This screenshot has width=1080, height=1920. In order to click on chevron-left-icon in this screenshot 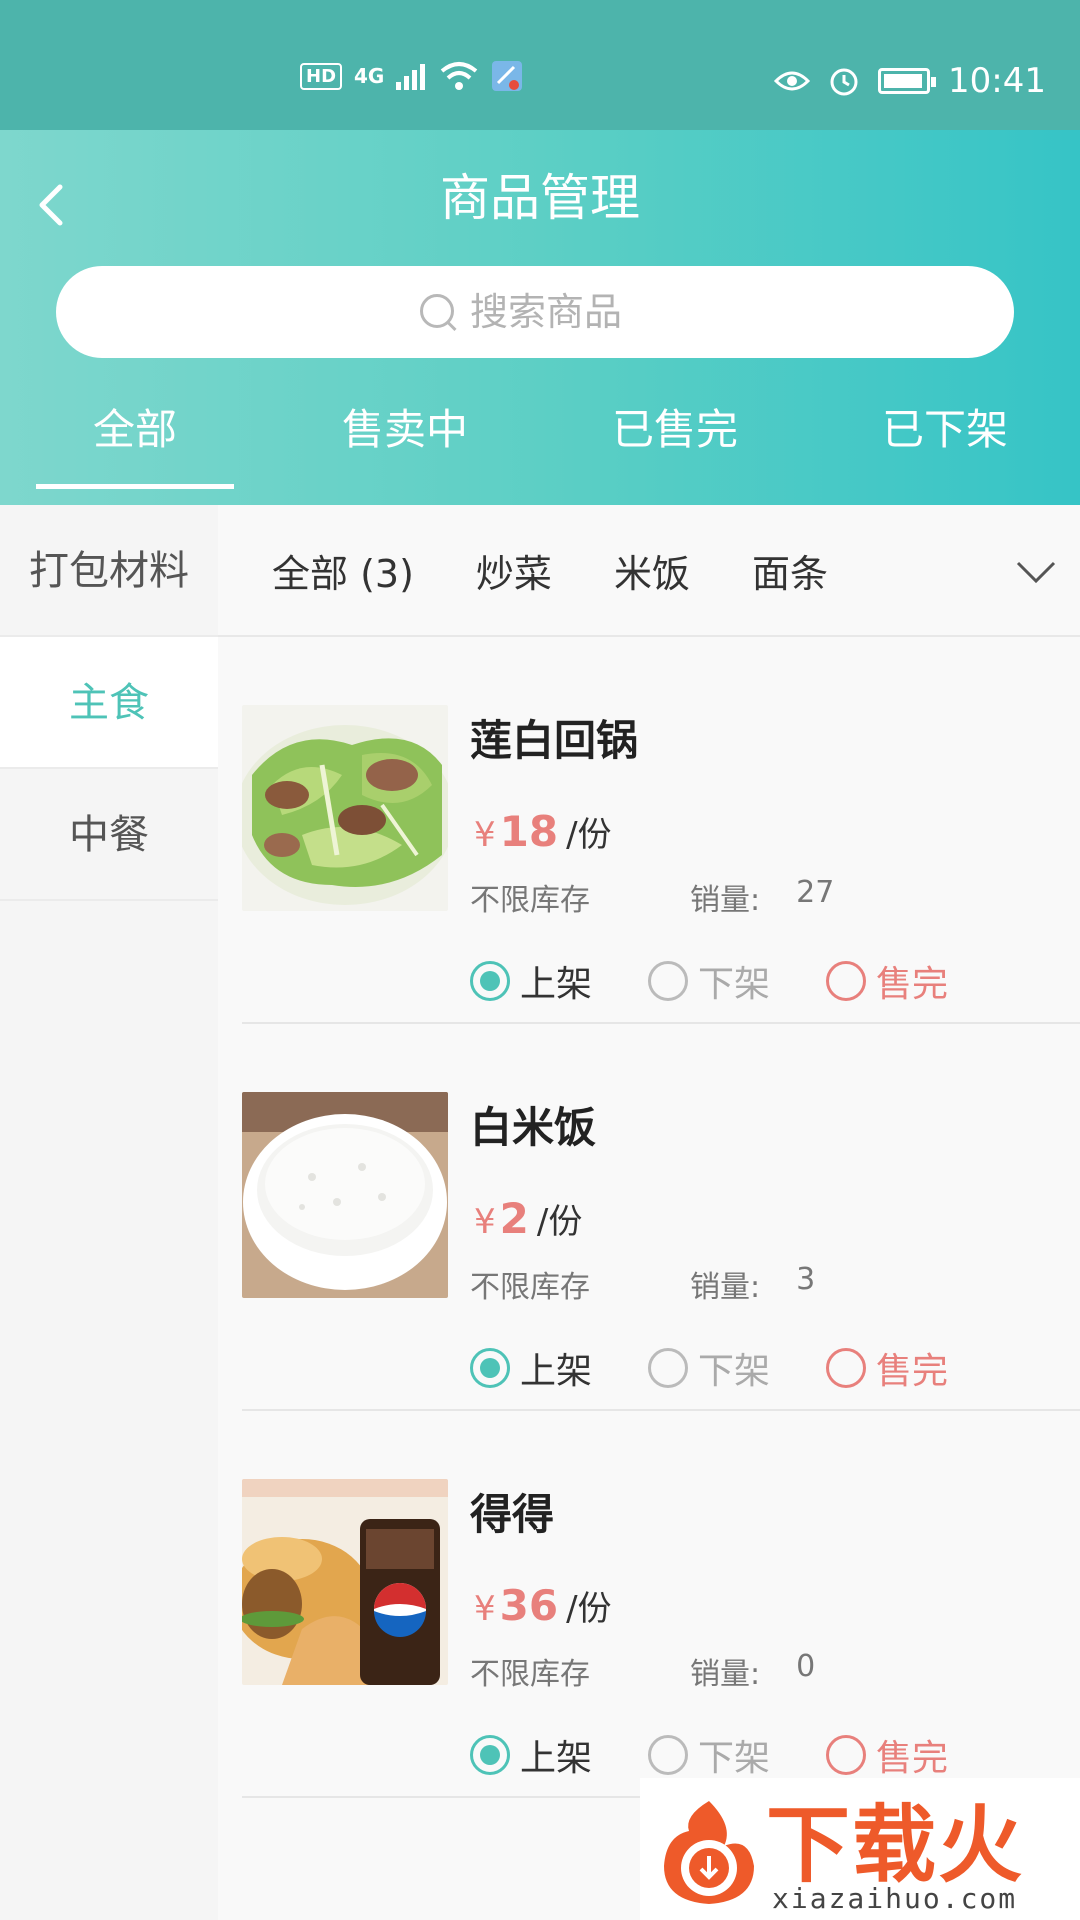, I will do `click(51, 205)`.